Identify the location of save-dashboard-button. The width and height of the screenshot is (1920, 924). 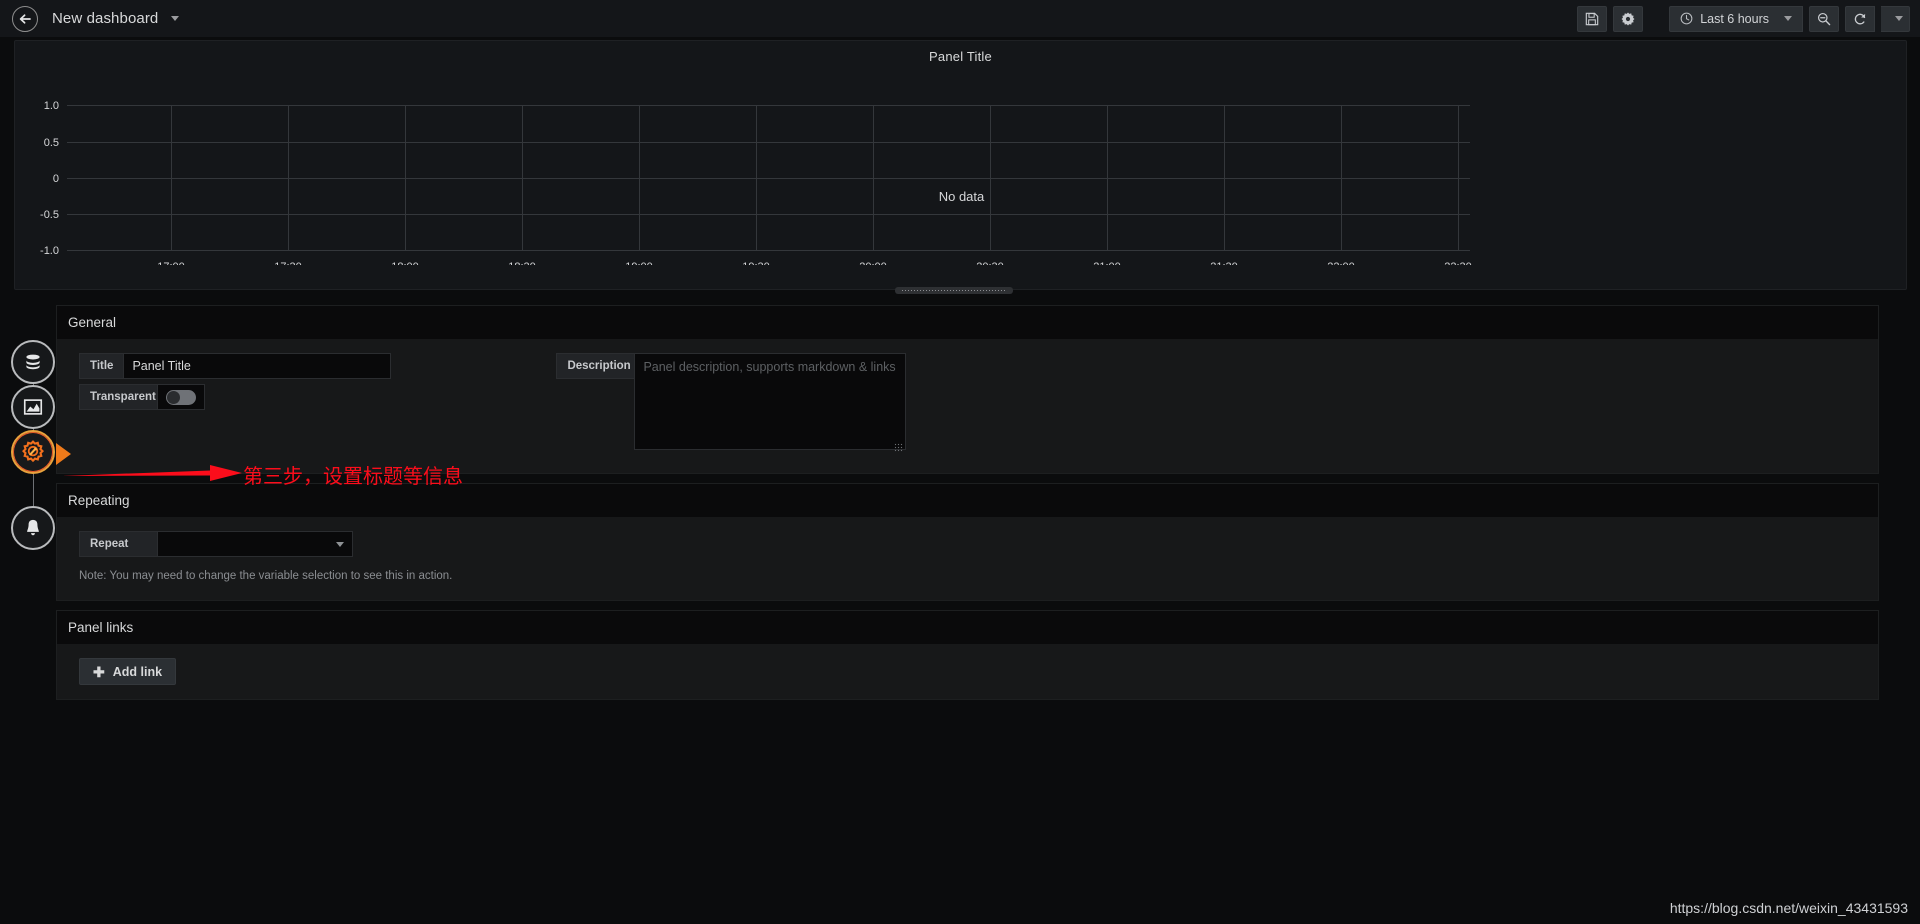
(1592, 18).